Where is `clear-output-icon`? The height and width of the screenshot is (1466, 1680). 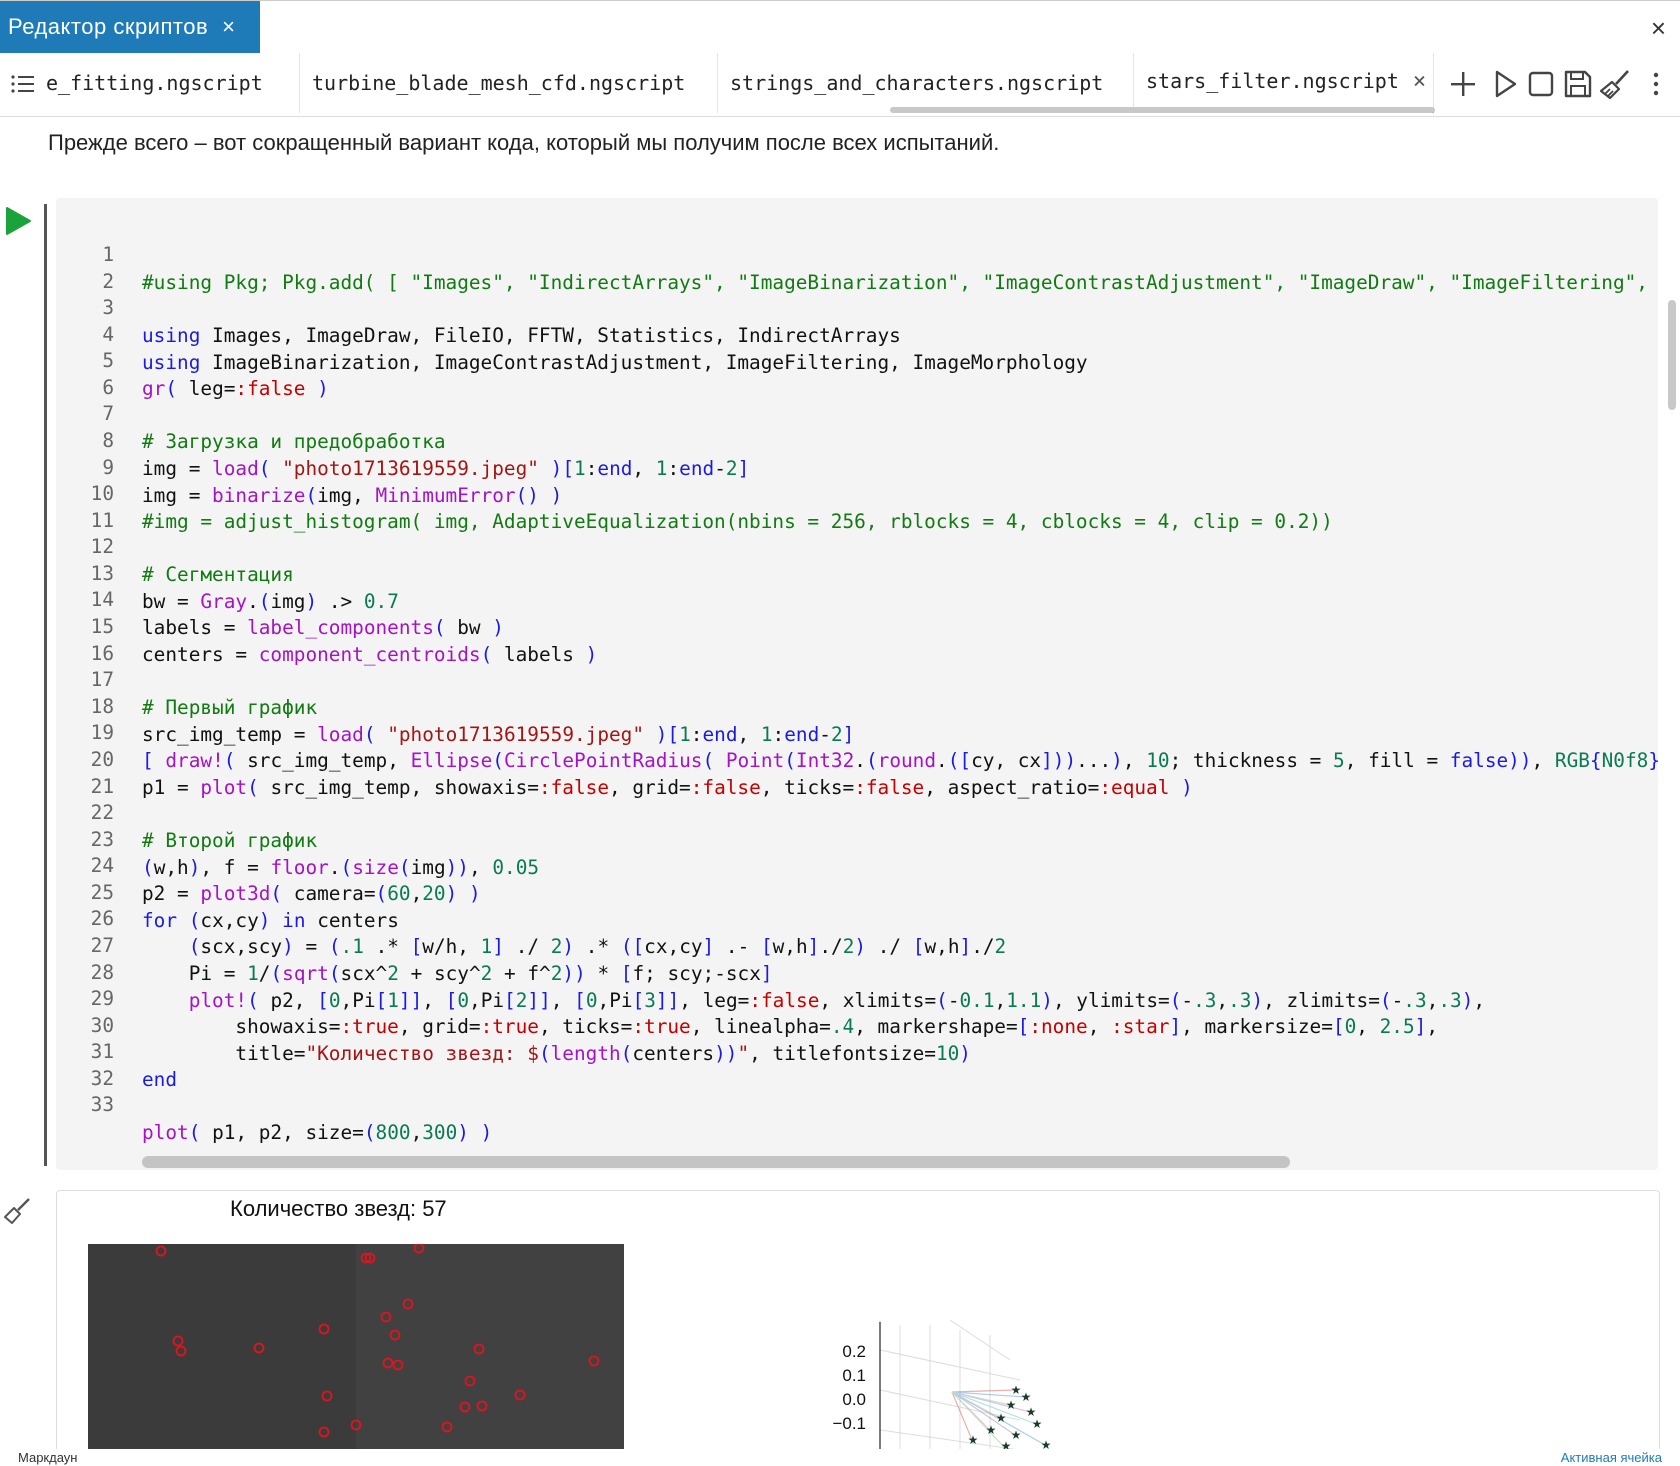
clear-output-icon is located at coordinates (17, 1211).